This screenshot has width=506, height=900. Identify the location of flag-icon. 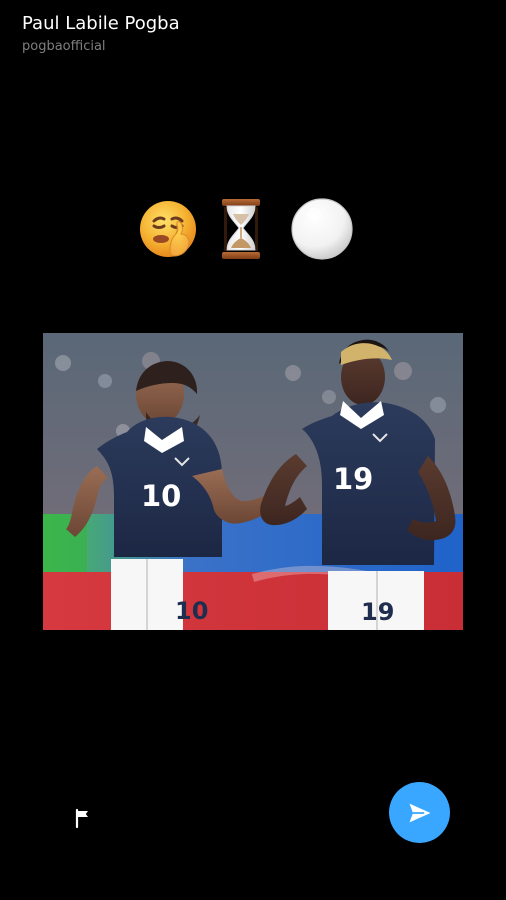
(81, 818).